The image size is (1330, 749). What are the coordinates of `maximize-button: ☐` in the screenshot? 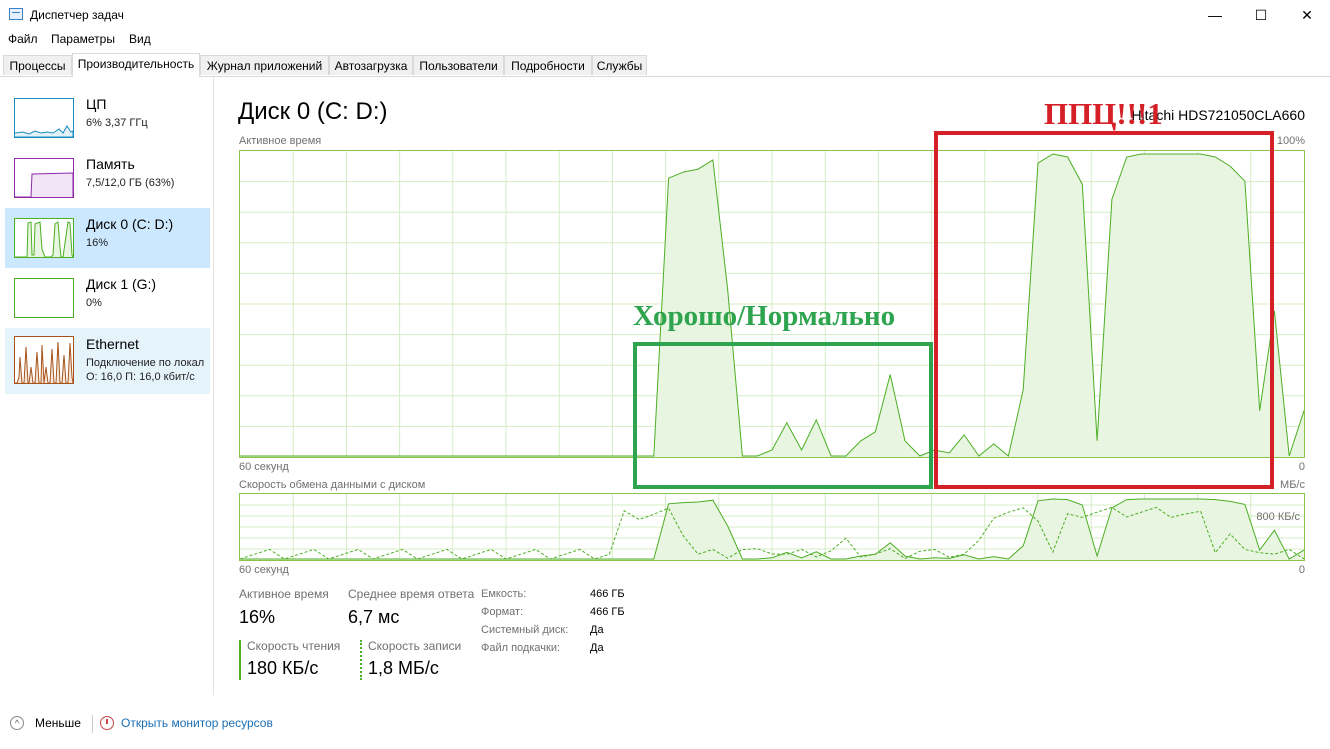 It's located at (1261, 15).